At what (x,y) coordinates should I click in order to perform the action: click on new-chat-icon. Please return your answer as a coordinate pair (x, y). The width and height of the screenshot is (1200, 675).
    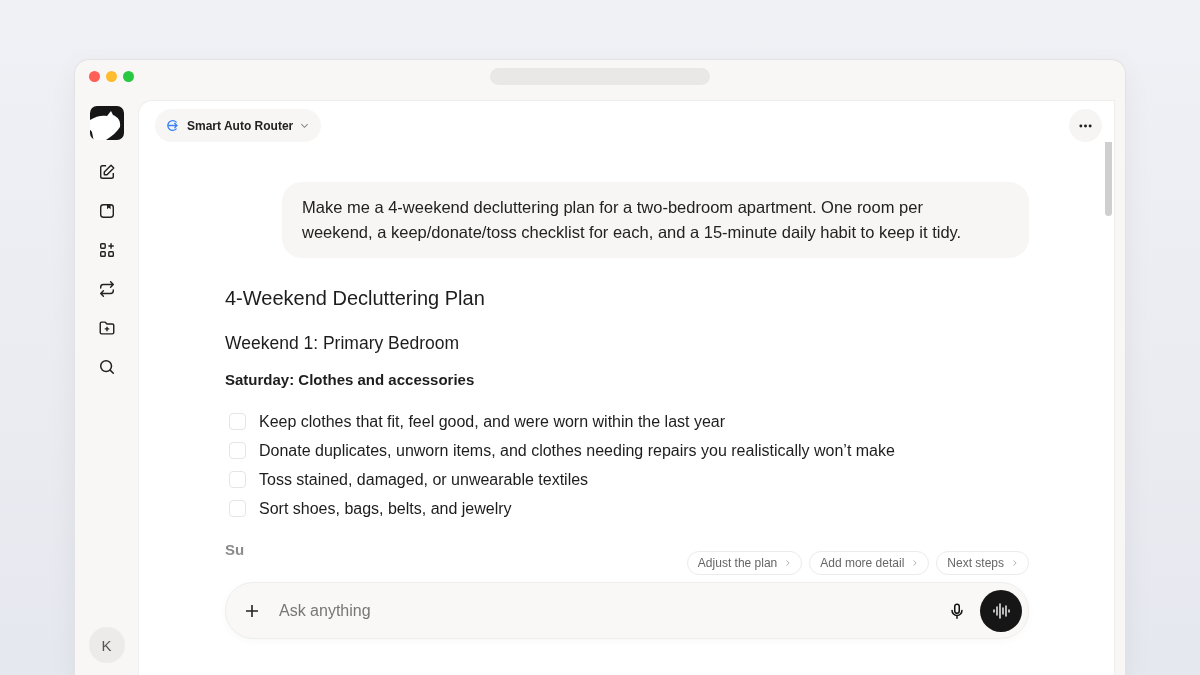
    Looking at the image, I should click on (106, 172).